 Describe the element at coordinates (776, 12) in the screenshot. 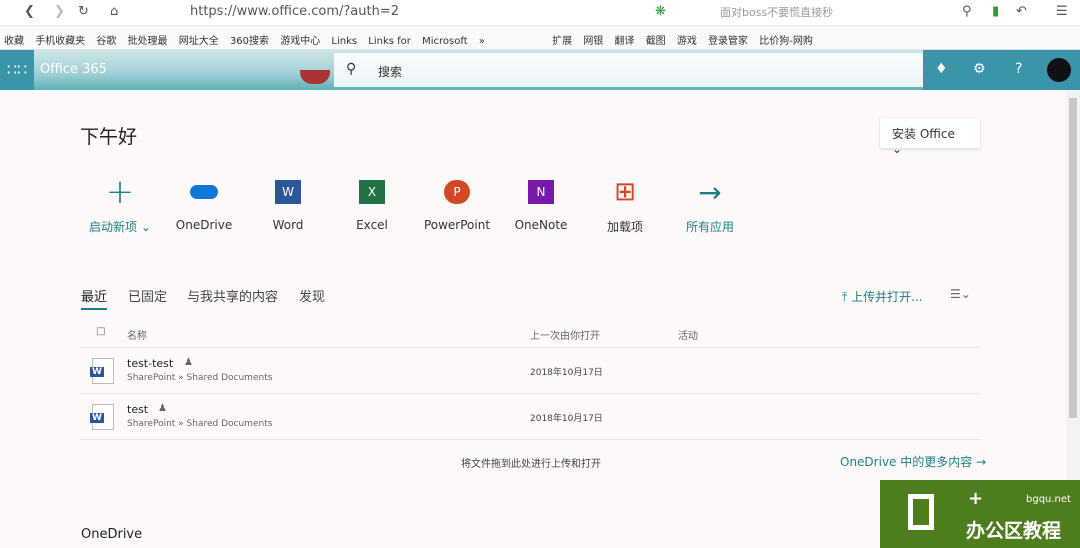

I see `browser-search-input: 面对boss不要慌直接秒` at that location.